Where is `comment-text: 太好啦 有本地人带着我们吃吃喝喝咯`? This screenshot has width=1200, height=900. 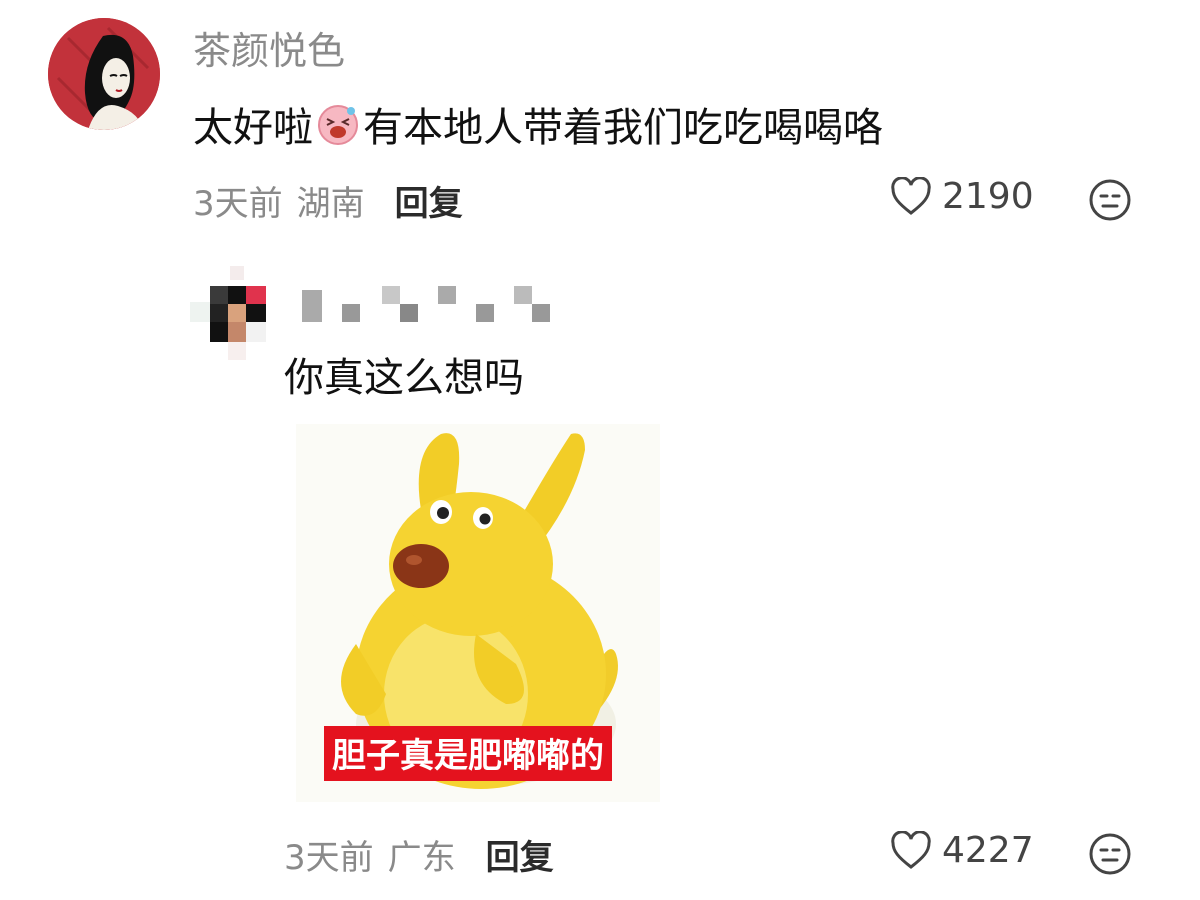
comment-text: 太好啦 有本地人带着我们吃吃喝喝咯 is located at coordinates (538, 124).